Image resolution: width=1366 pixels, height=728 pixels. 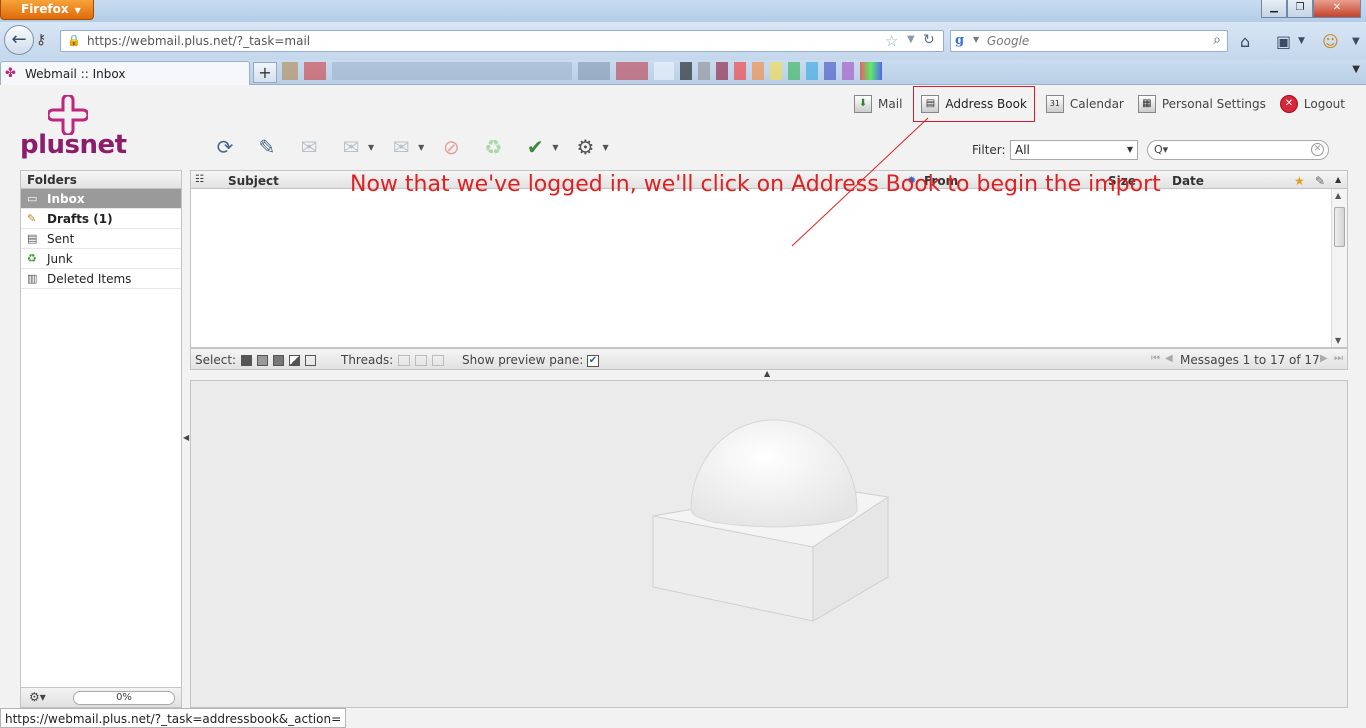 What do you see at coordinates (767, 373) in the screenshot?
I see `horizontal-splitter-handle: ▲` at bounding box center [767, 373].